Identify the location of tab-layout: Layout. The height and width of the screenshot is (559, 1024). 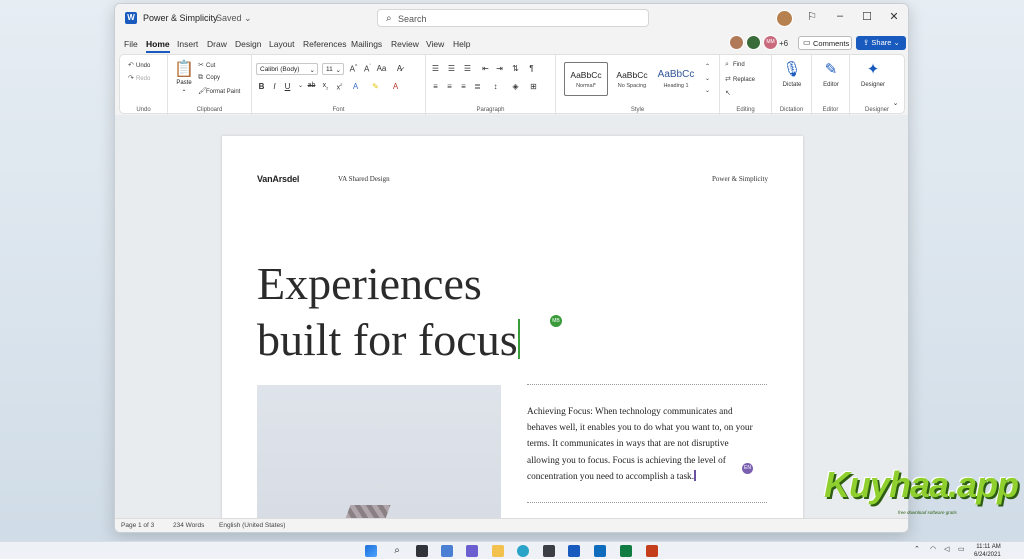
(282, 44).